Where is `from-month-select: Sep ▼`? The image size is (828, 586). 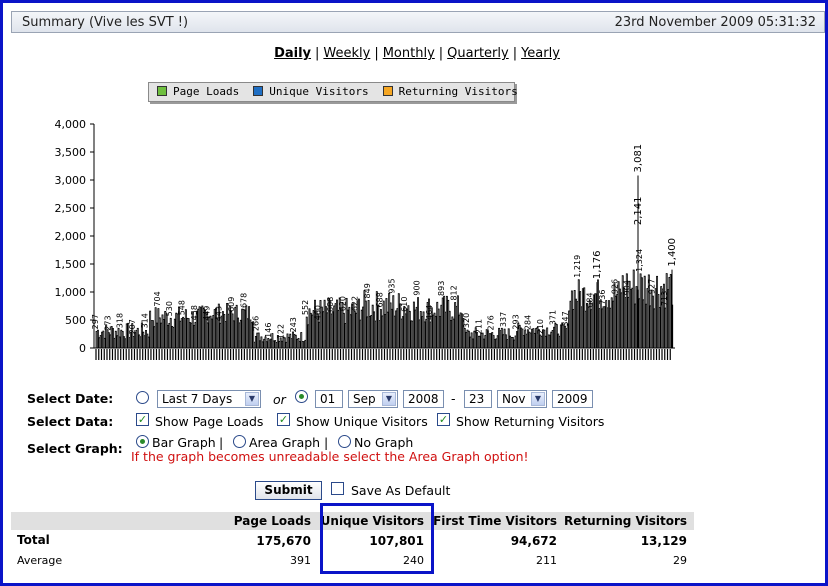 from-month-select: Sep ▼ is located at coordinates (373, 399).